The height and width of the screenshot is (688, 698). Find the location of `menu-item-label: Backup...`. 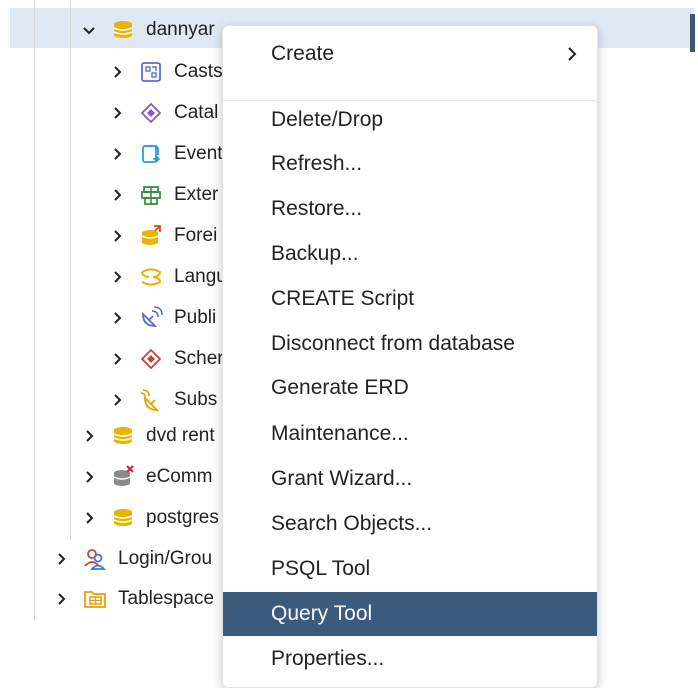

menu-item-label: Backup... is located at coordinates (315, 253).